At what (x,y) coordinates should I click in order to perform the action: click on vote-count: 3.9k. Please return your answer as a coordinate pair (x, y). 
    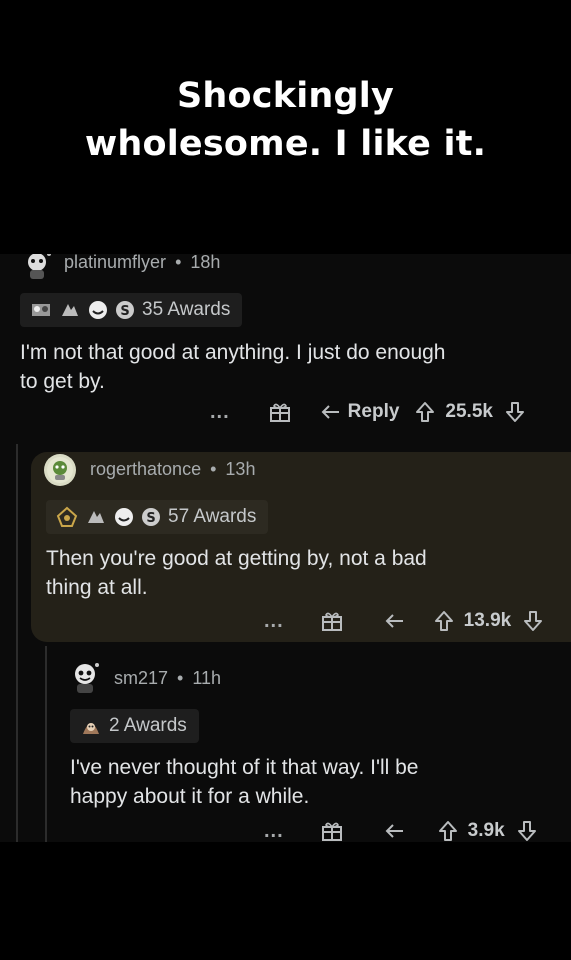
    Looking at the image, I should click on (486, 830).